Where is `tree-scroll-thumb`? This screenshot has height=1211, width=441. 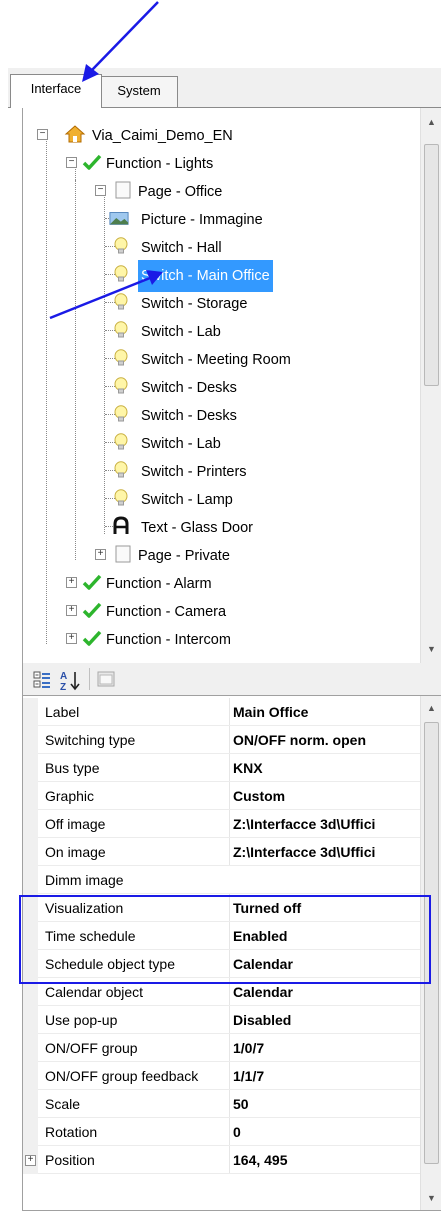
tree-scroll-thumb is located at coordinates (431, 265).